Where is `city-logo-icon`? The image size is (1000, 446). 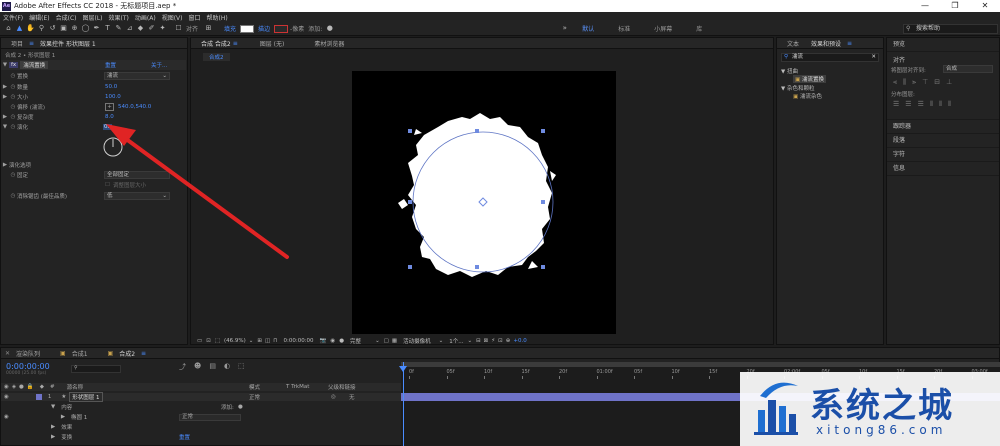
city-logo-icon is located at coordinates (776, 408).